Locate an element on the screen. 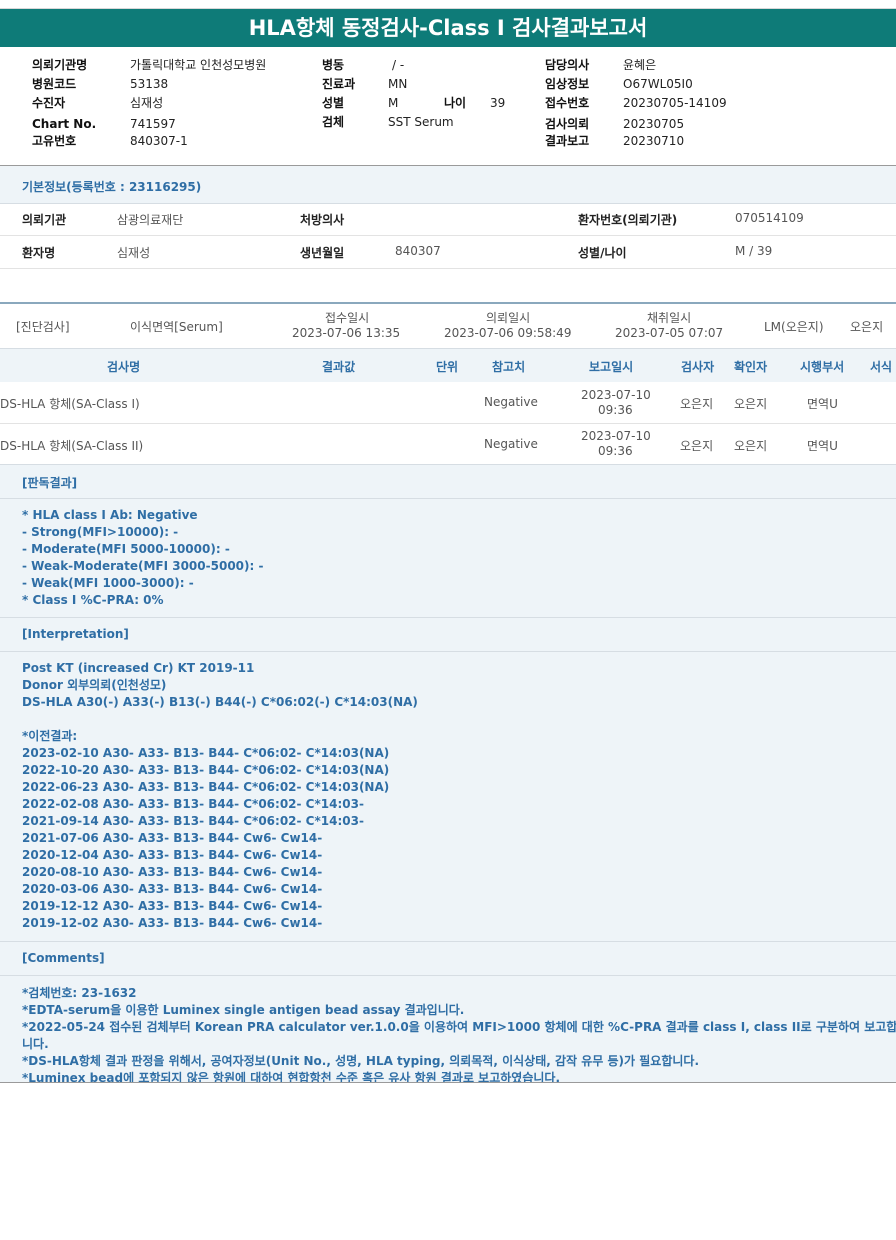 The image size is (896, 1240). header-value-chart-no: 741597 is located at coordinates (153, 124).